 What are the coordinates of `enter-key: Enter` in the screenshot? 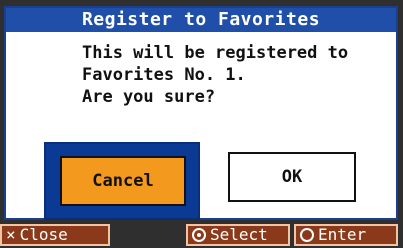 It's located at (346, 235).